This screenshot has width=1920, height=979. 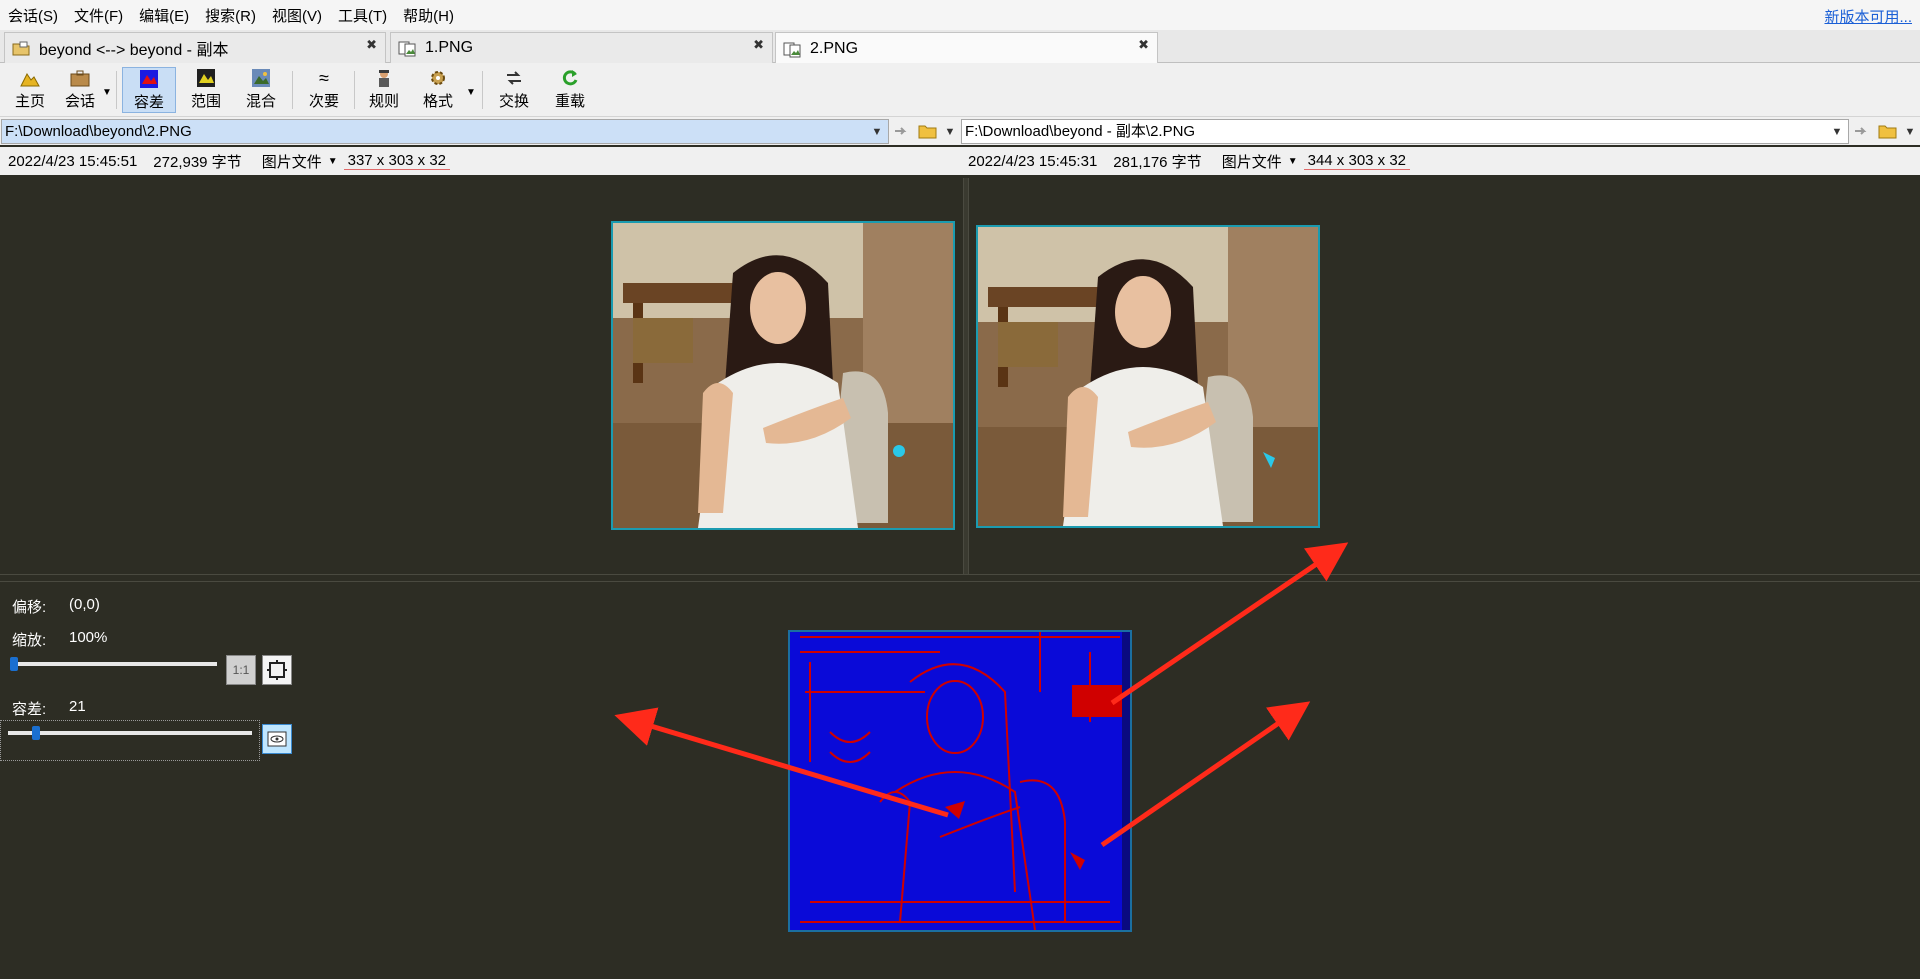 I want to click on arrow-to-controls, so click(x=781, y=762).